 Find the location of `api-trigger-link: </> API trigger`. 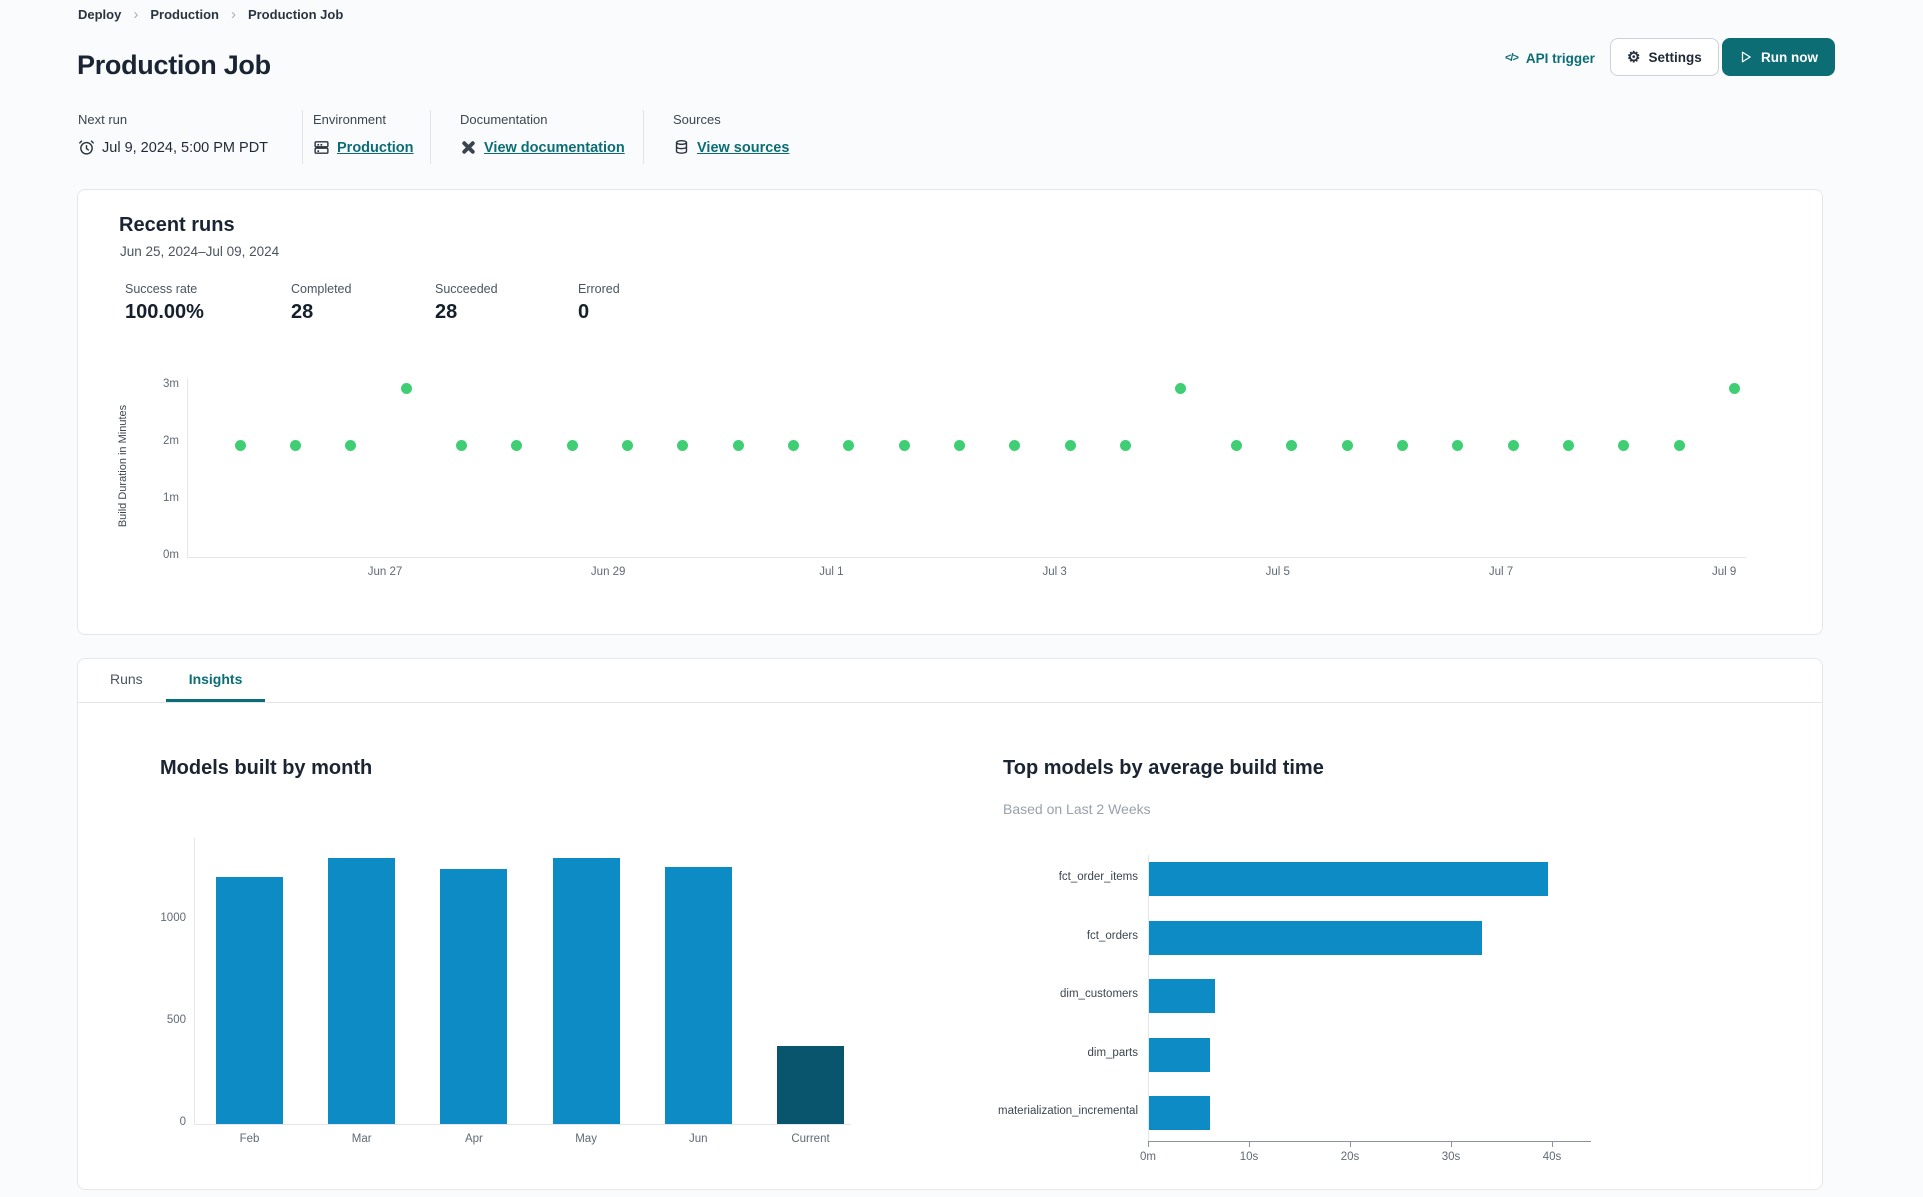

api-trigger-link: </> API trigger is located at coordinates (1550, 58).